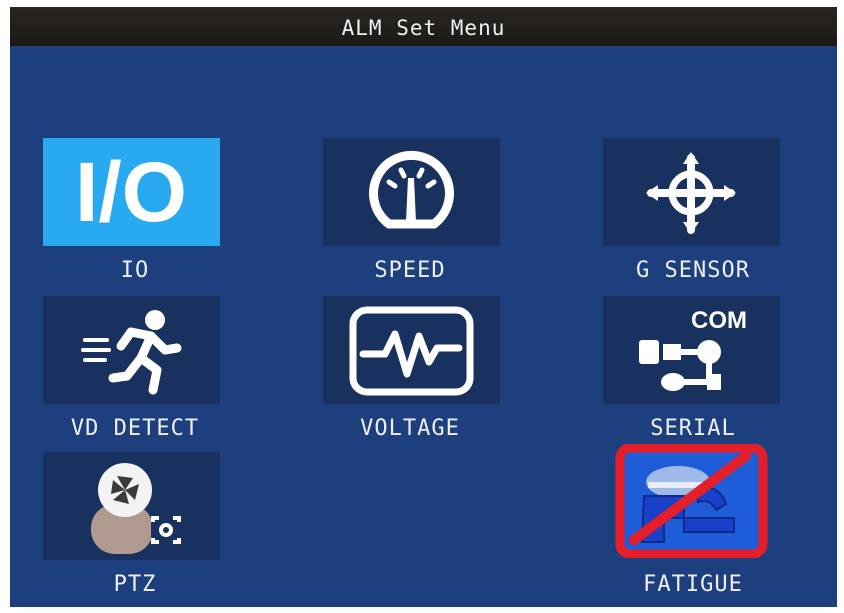 The image size is (844, 613). I want to click on menu-label-io: IO, so click(135, 270).